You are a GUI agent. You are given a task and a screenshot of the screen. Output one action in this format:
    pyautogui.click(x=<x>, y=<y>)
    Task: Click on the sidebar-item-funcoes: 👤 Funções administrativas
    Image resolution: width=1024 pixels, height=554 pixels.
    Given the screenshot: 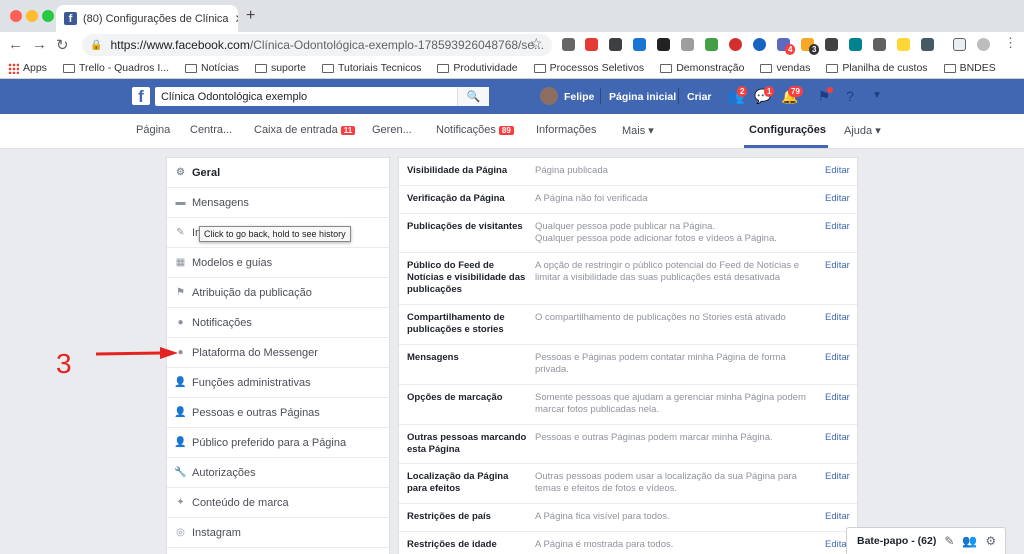 What is the action you would take?
    pyautogui.click(x=278, y=383)
    